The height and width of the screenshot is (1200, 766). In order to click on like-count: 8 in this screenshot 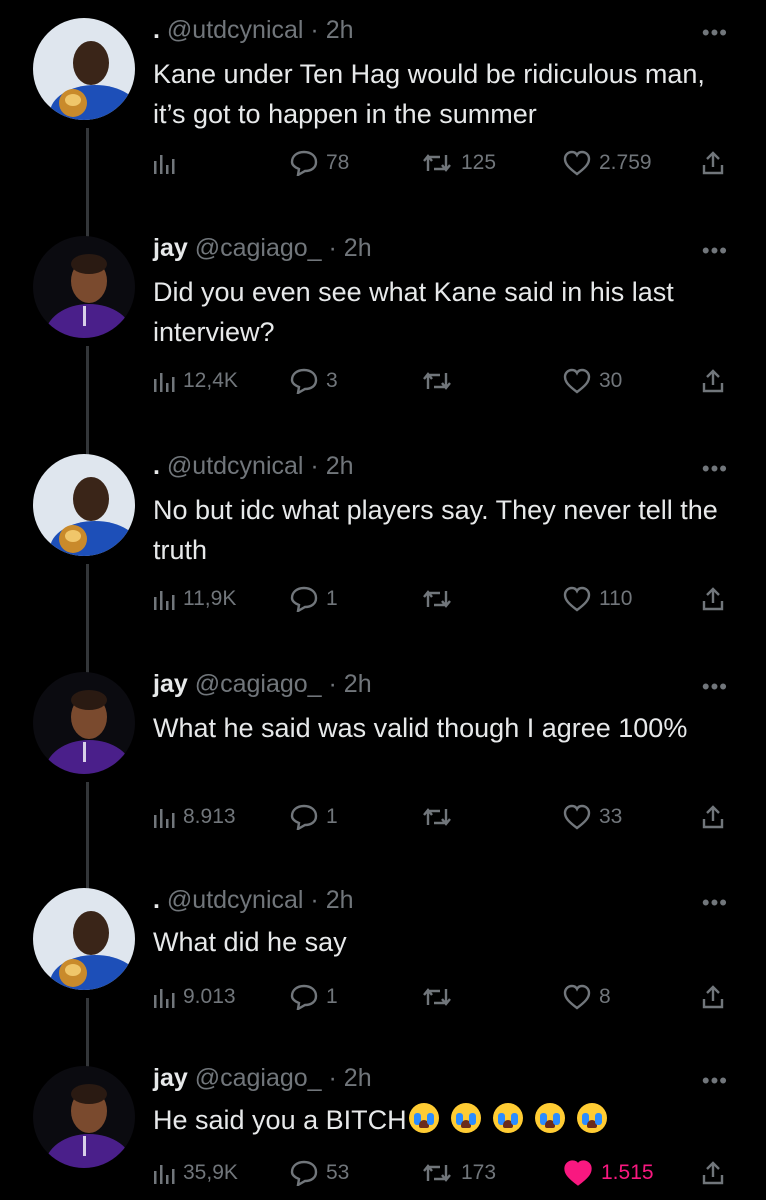, I will do `click(605, 996)`.